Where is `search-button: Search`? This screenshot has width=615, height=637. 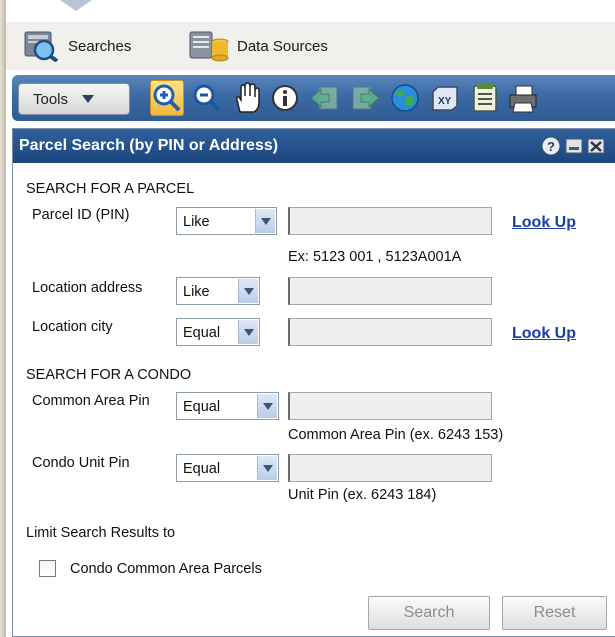 search-button: Search is located at coordinates (429, 613).